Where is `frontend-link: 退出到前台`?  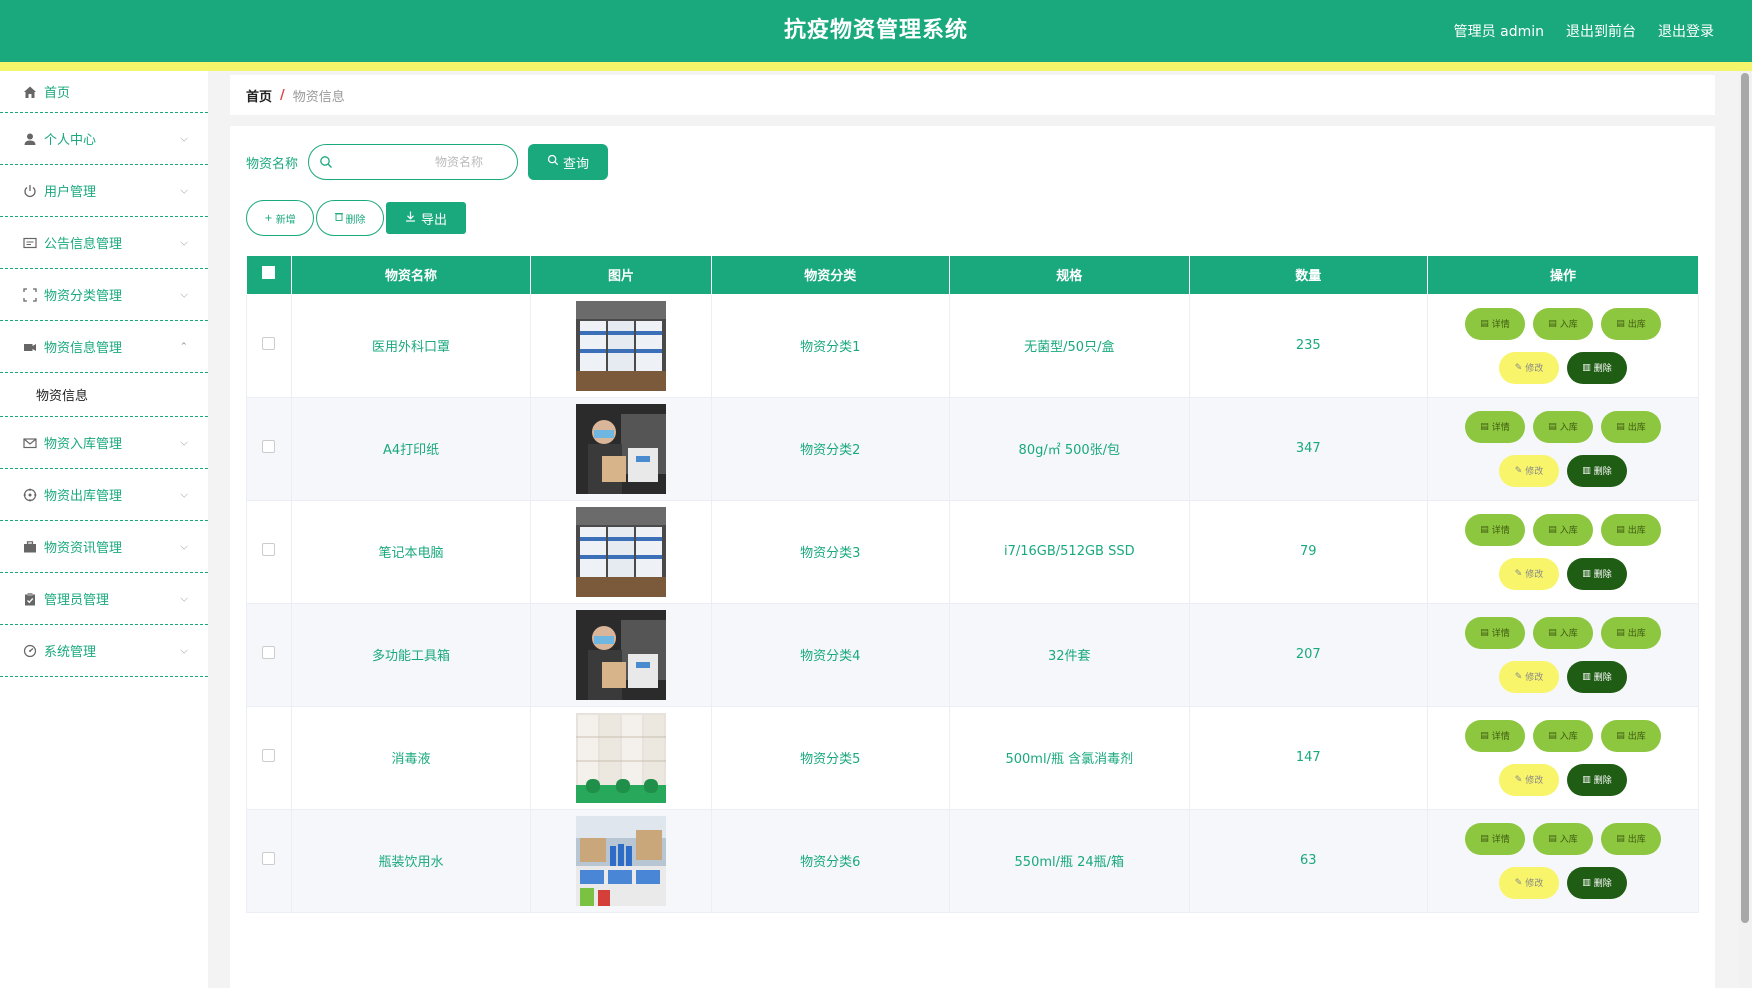
frontend-link: 退出到前台 is located at coordinates (1601, 31).